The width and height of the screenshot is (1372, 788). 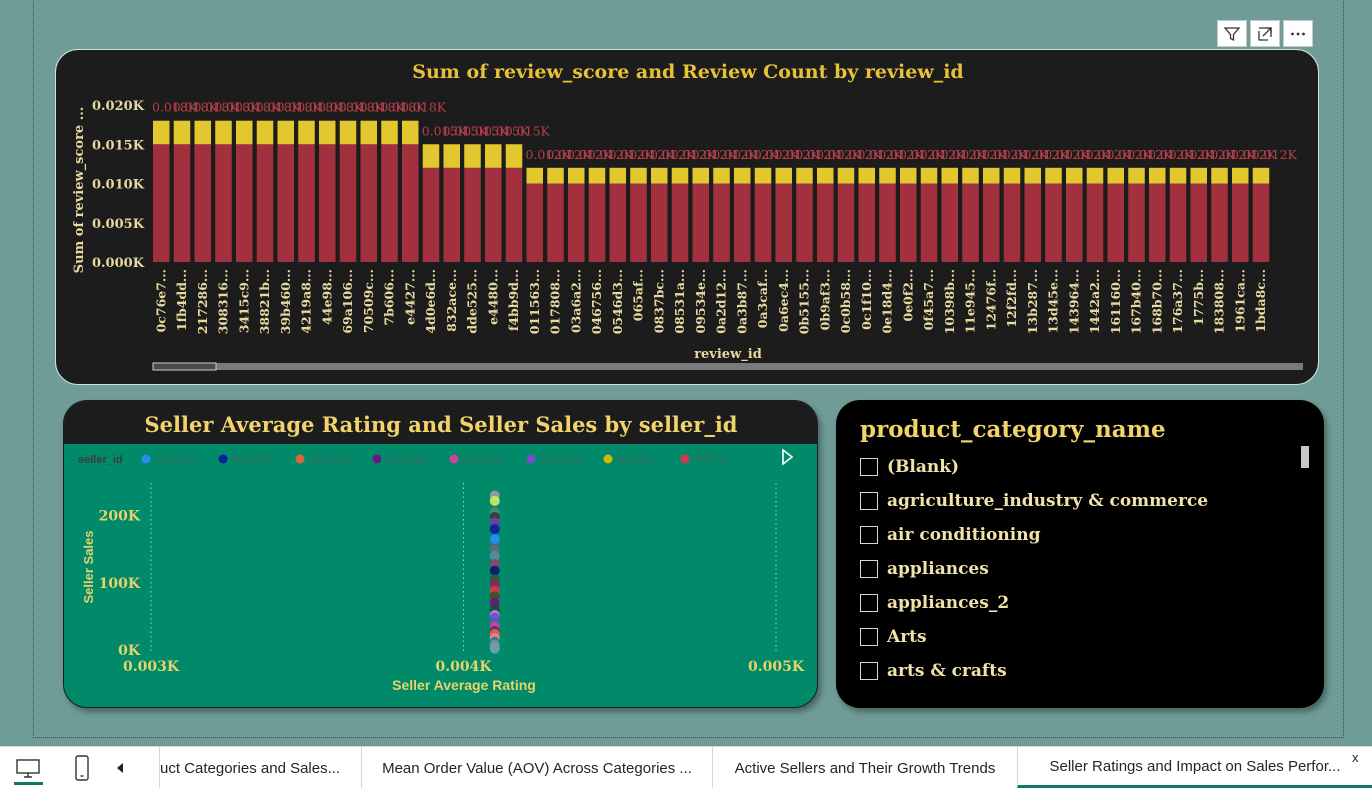 I want to click on more-options-button, so click(x=1298, y=33).